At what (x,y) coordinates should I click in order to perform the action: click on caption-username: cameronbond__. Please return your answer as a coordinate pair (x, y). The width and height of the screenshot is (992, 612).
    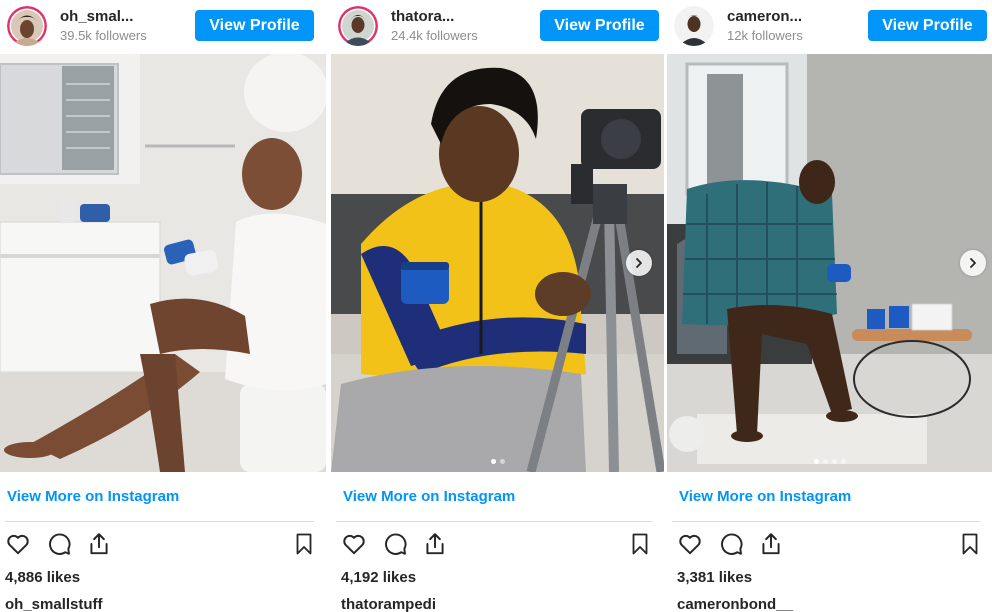
    Looking at the image, I should click on (735, 604).